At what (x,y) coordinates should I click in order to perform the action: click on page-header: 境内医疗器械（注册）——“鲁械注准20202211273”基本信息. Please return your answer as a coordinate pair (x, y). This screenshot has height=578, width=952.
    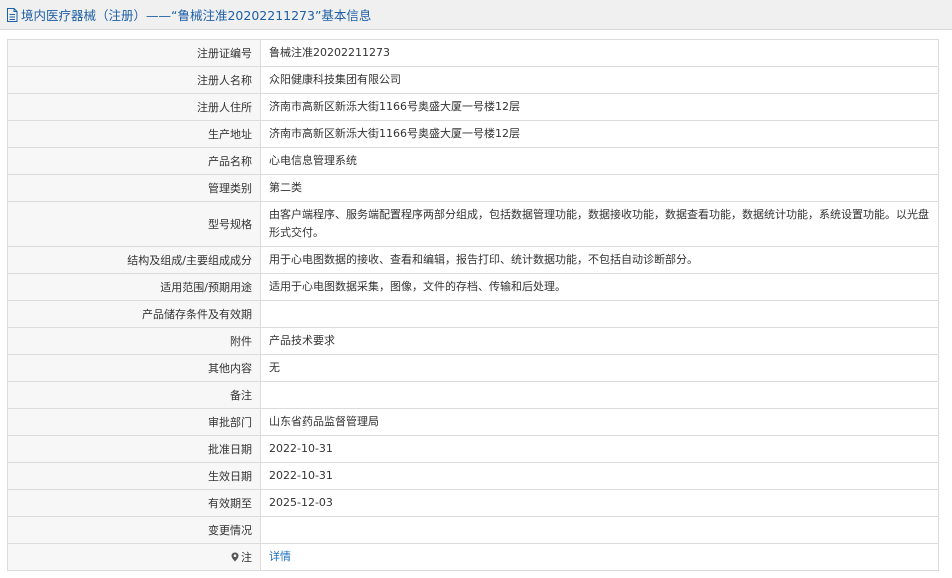
    Looking at the image, I should click on (476, 15).